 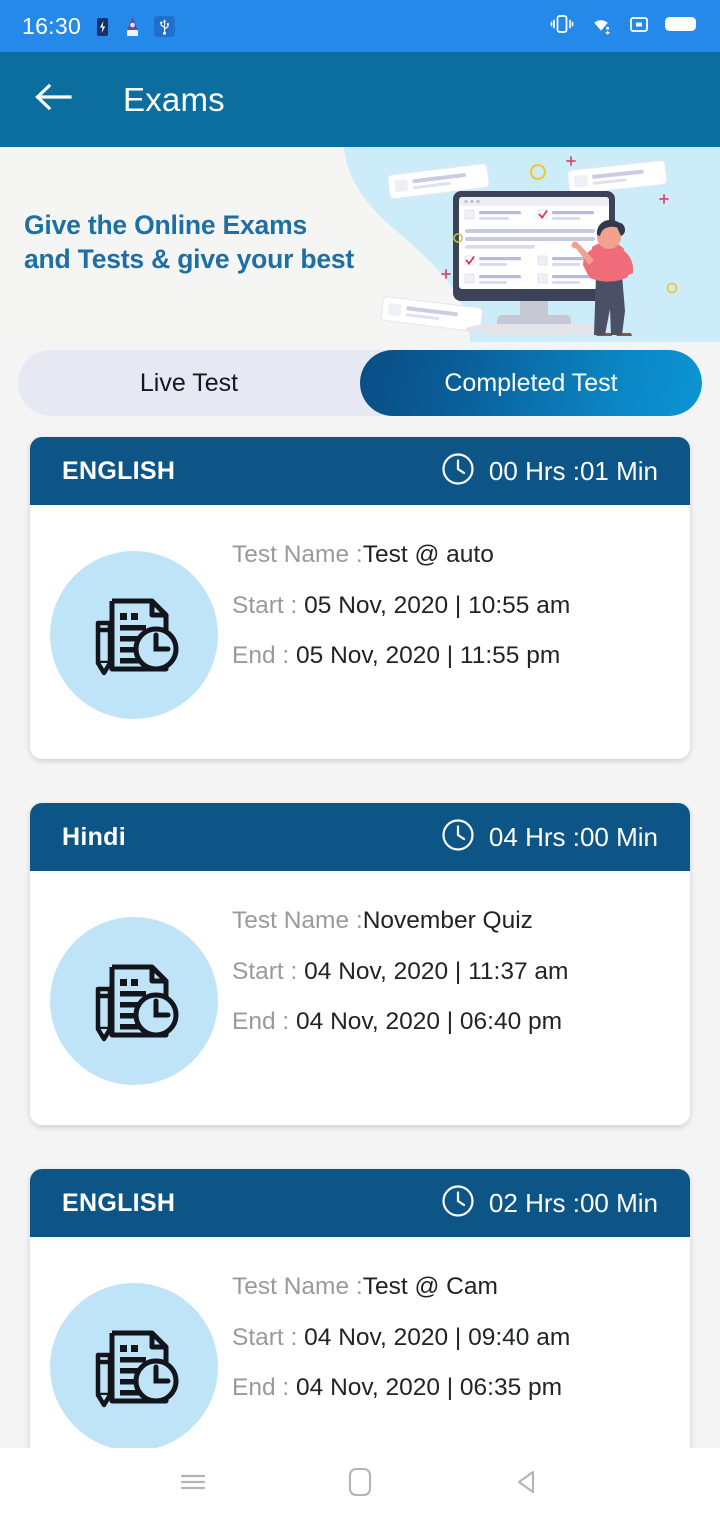 What do you see at coordinates (165, 225) in the screenshot?
I see `banner-line-1: Give the Online Exams` at bounding box center [165, 225].